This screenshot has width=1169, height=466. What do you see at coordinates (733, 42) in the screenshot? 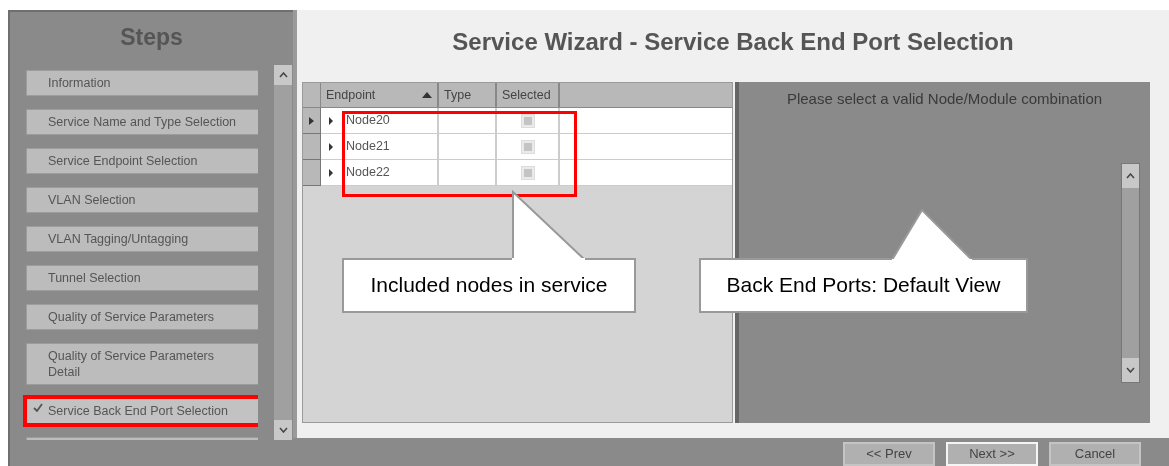
I see `window-title: Service Wizard - Service Back End Port Selection` at bounding box center [733, 42].